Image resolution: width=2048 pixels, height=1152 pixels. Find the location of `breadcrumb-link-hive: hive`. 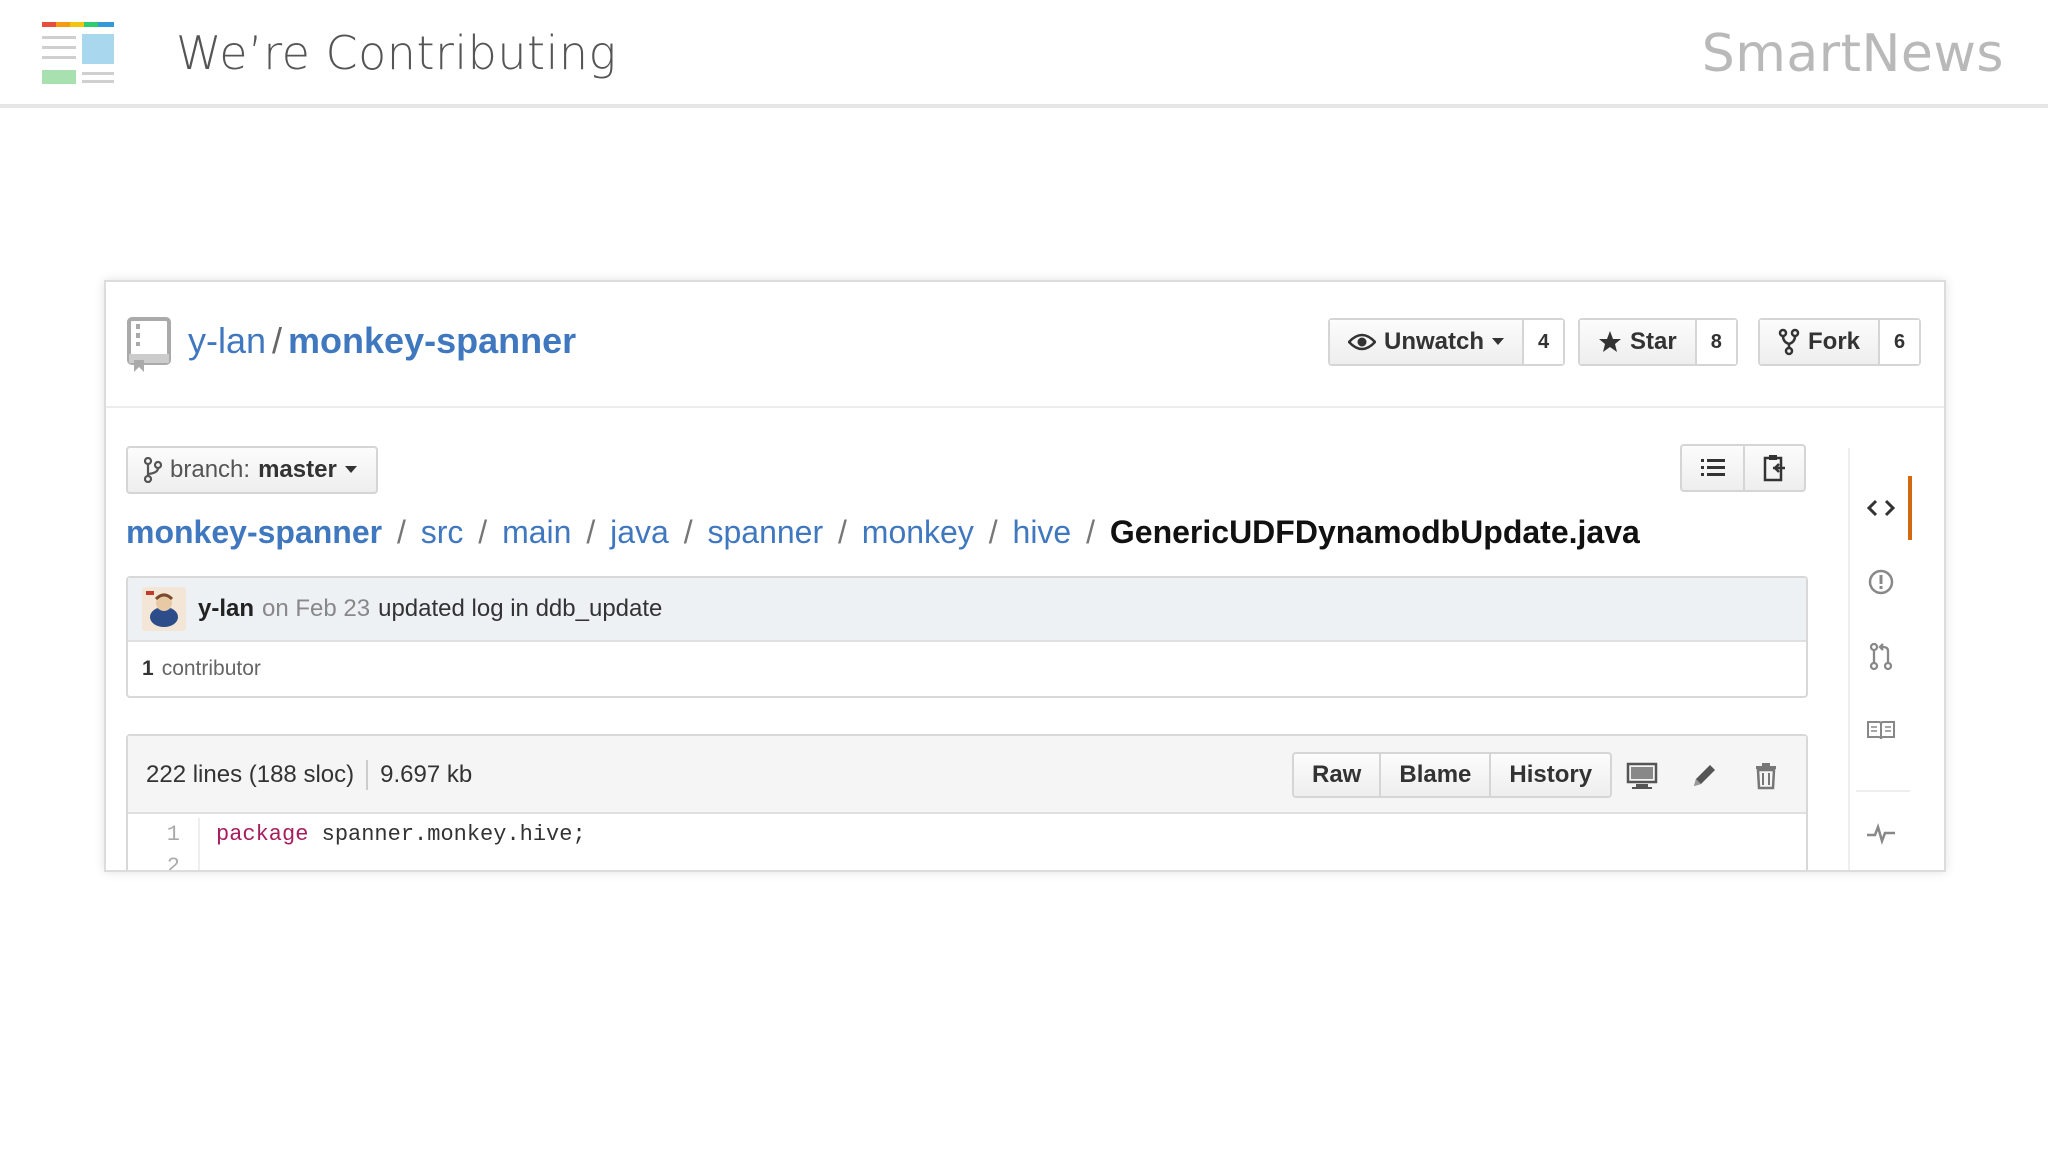

breadcrumb-link-hive: hive is located at coordinates (1042, 532).